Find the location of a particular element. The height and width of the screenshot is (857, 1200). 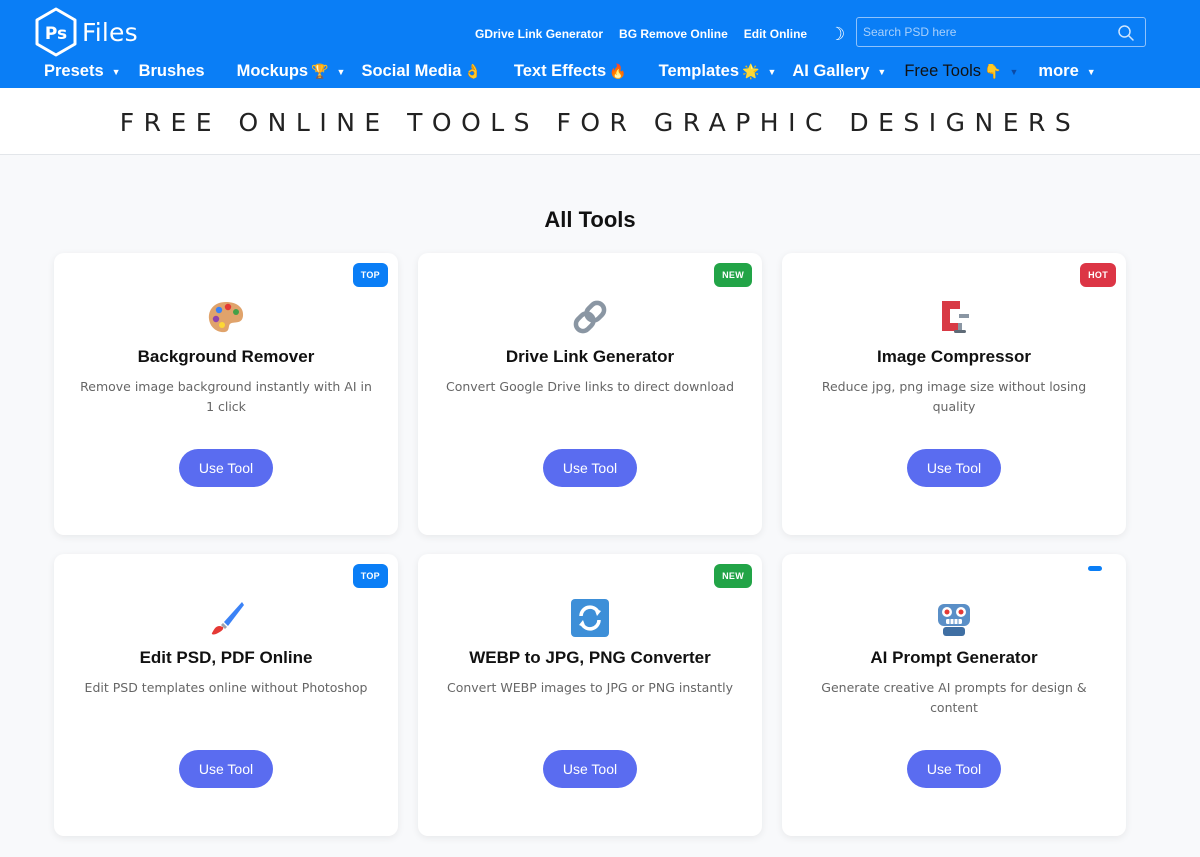

search-icon is located at coordinates (1126, 33).